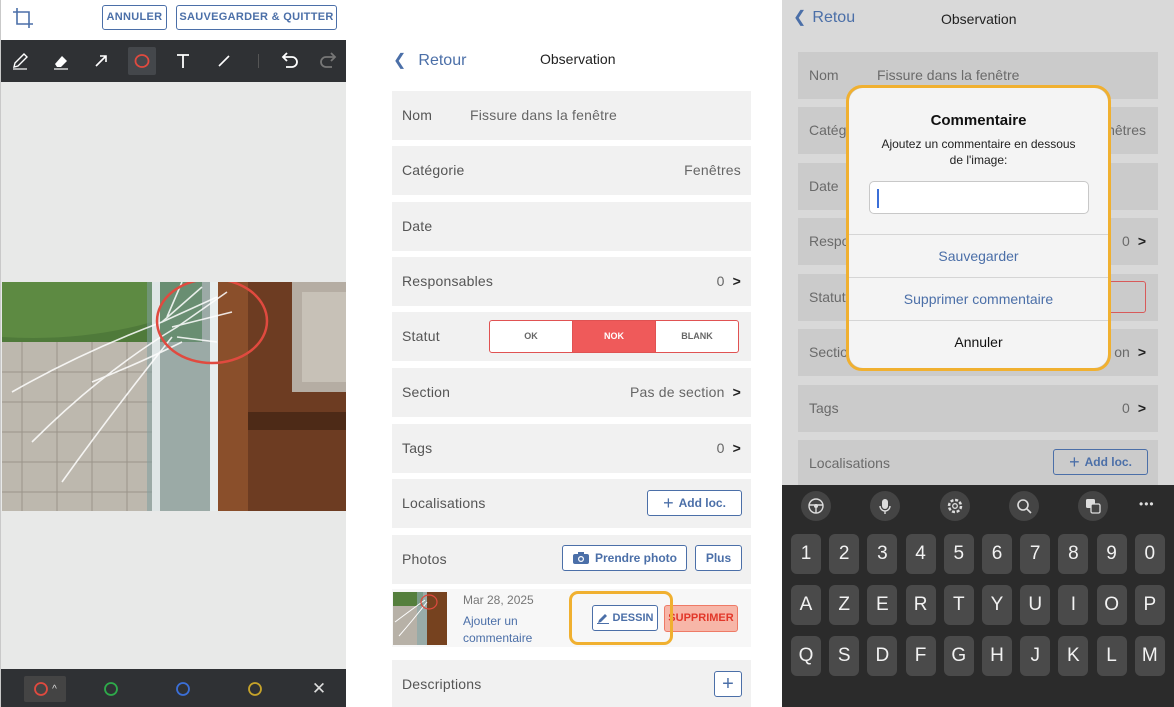 The height and width of the screenshot is (707, 1174). I want to click on color-blue, so click(183, 689).